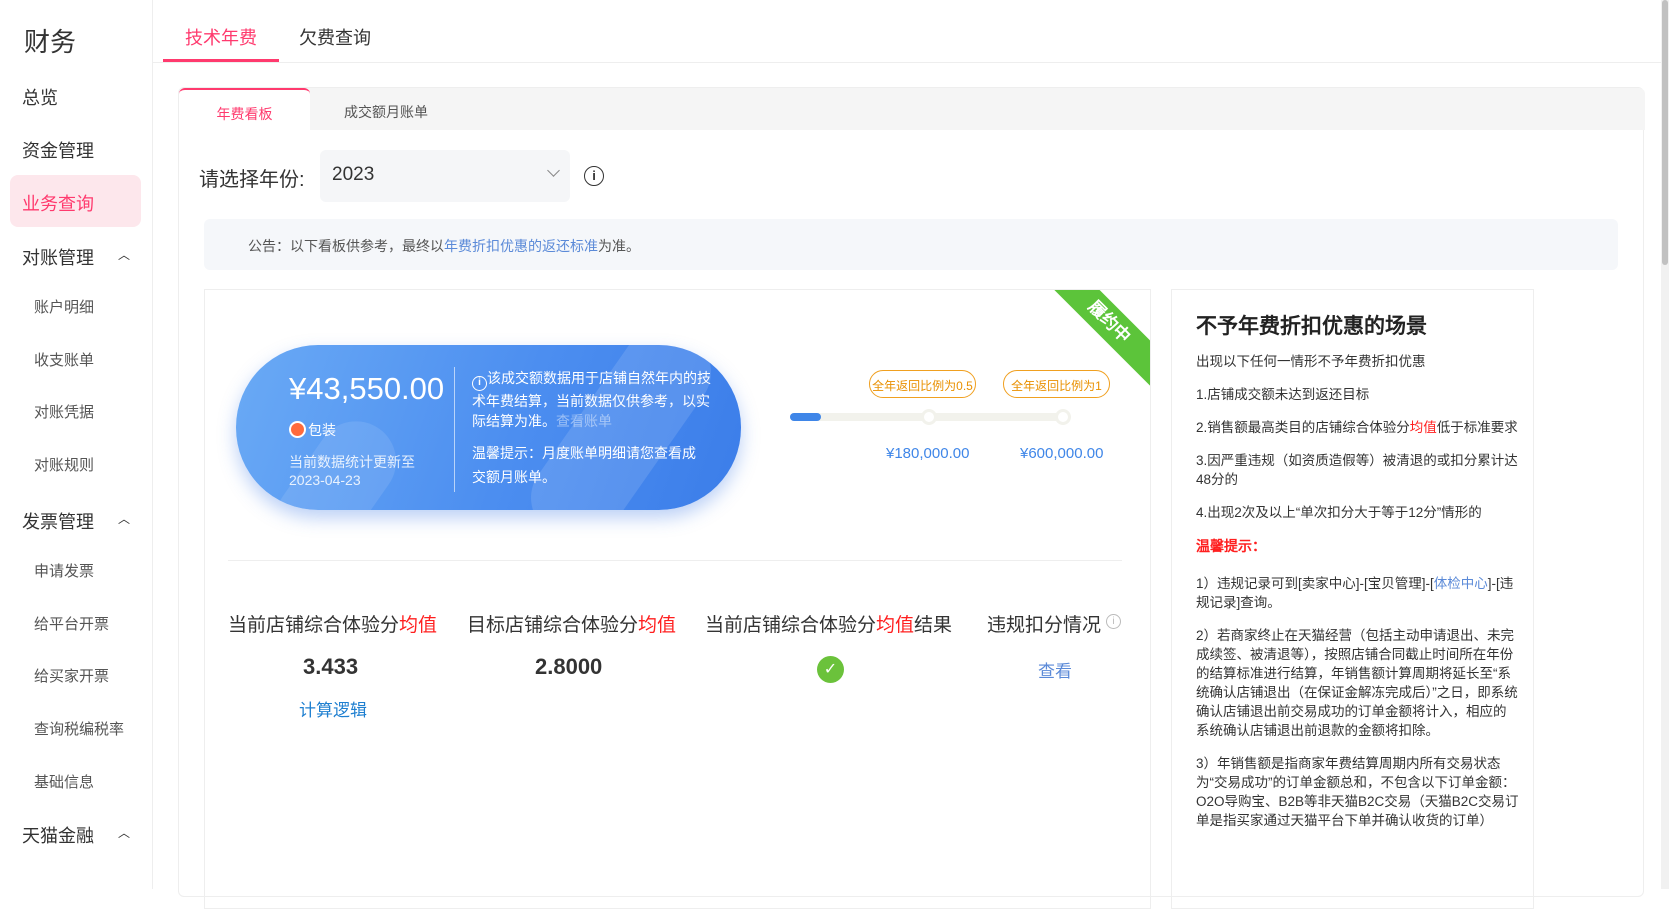 This screenshot has width=1669, height=909. Describe the element at coordinates (1056, 384) in the screenshot. I see `milestone-bubble: 全年返回比例为1` at that location.